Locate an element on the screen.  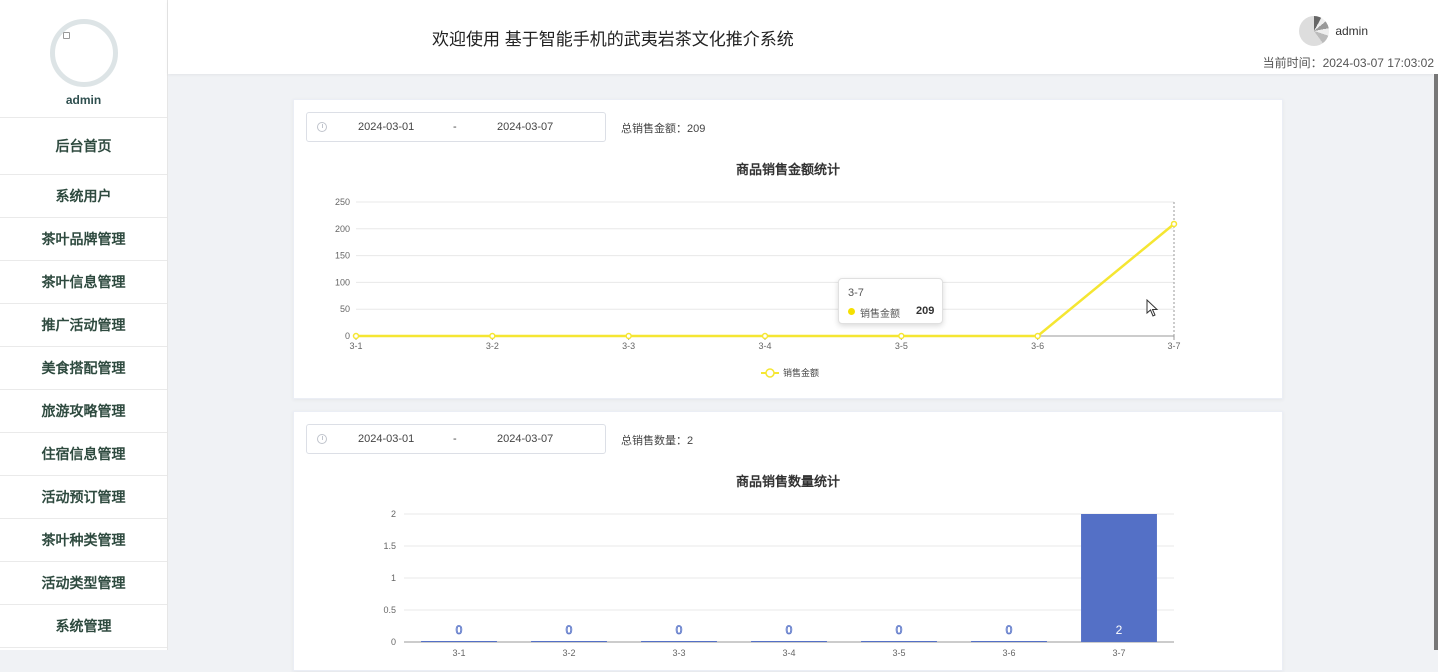
x-tick-label: 3-6 is located at coordinates (1037, 346).